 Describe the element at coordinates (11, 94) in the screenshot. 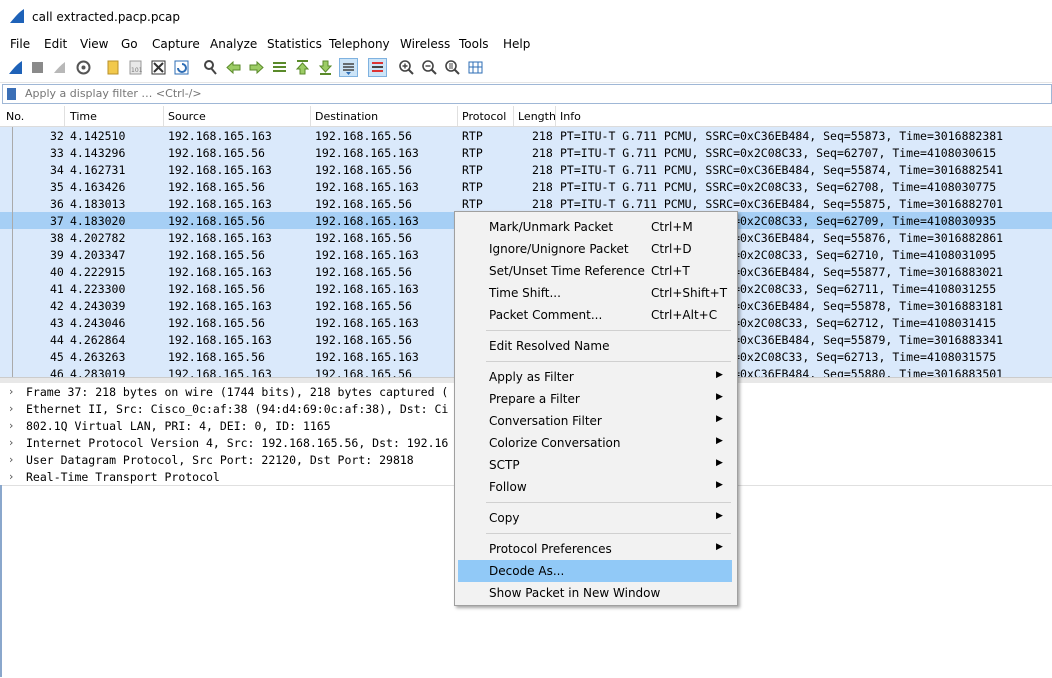

I see `bookmark-icon` at that location.